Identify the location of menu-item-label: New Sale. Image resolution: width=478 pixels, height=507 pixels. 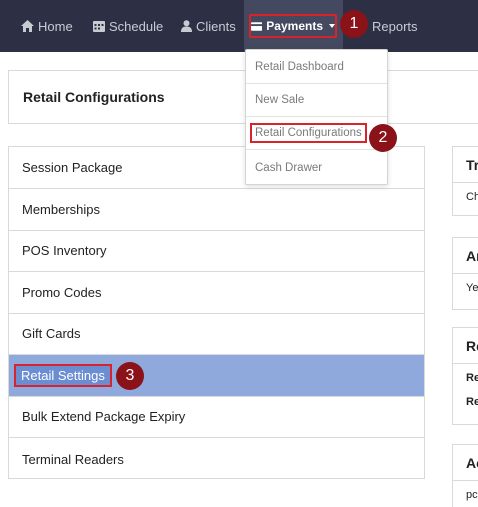
(280, 100).